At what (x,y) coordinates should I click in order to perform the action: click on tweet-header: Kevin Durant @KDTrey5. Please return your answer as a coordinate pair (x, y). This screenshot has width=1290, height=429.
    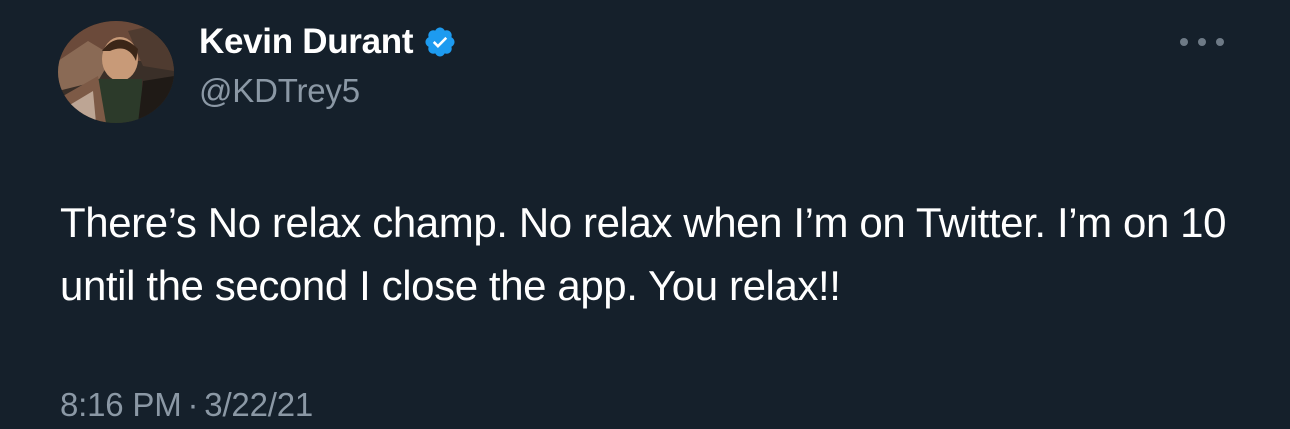
    Looking at the image, I should click on (328, 64).